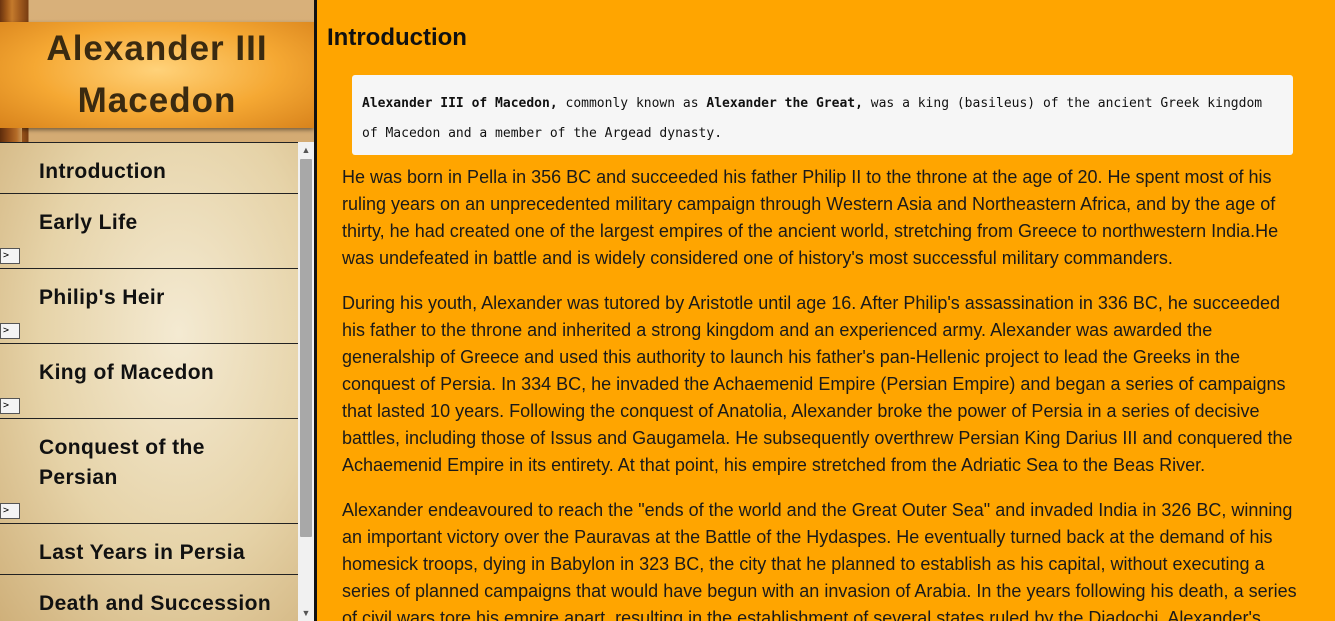 This screenshot has width=1335, height=621. What do you see at coordinates (88, 222) in the screenshot?
I see `nav-item-label: Early Life` at bounding box center [88, 222].